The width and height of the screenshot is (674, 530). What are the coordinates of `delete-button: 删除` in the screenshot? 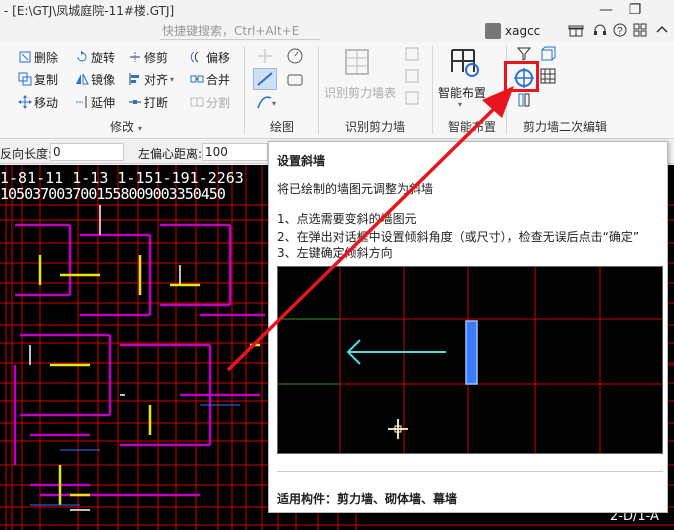 It's located at (38, 57).